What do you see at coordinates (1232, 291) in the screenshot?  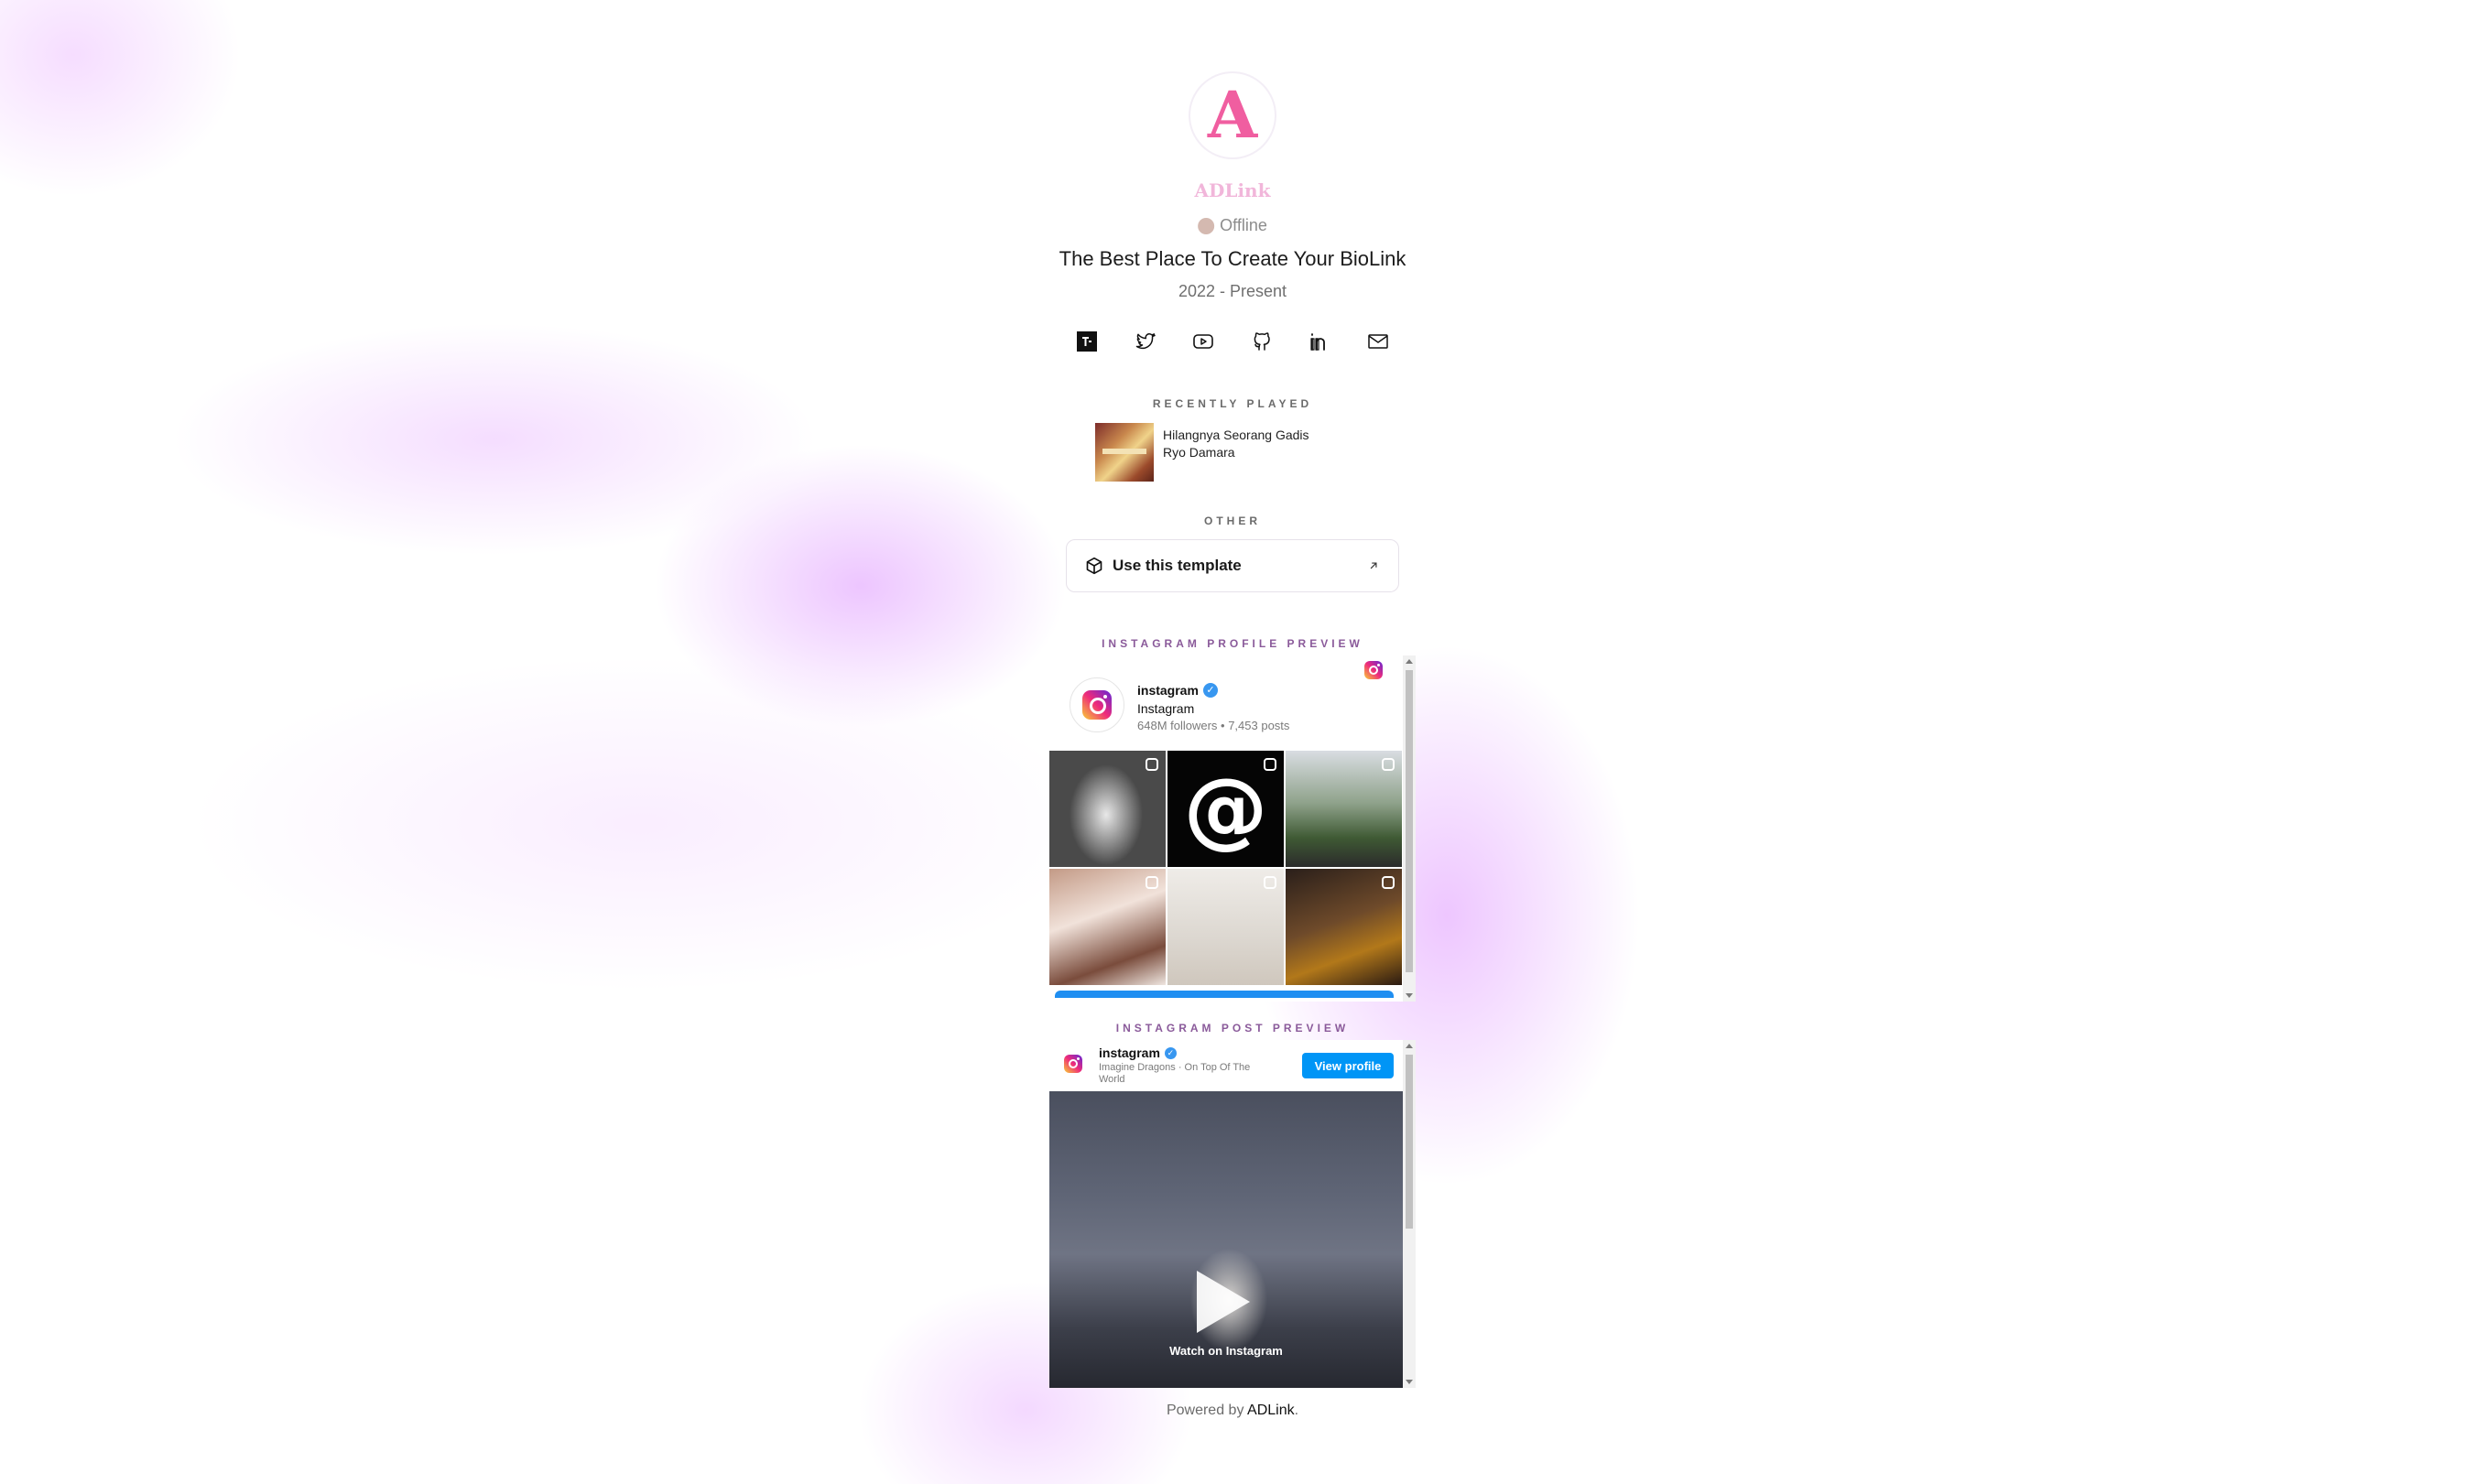 I see `date-range: 2022 - Present` at bounding box center [1232, 291].